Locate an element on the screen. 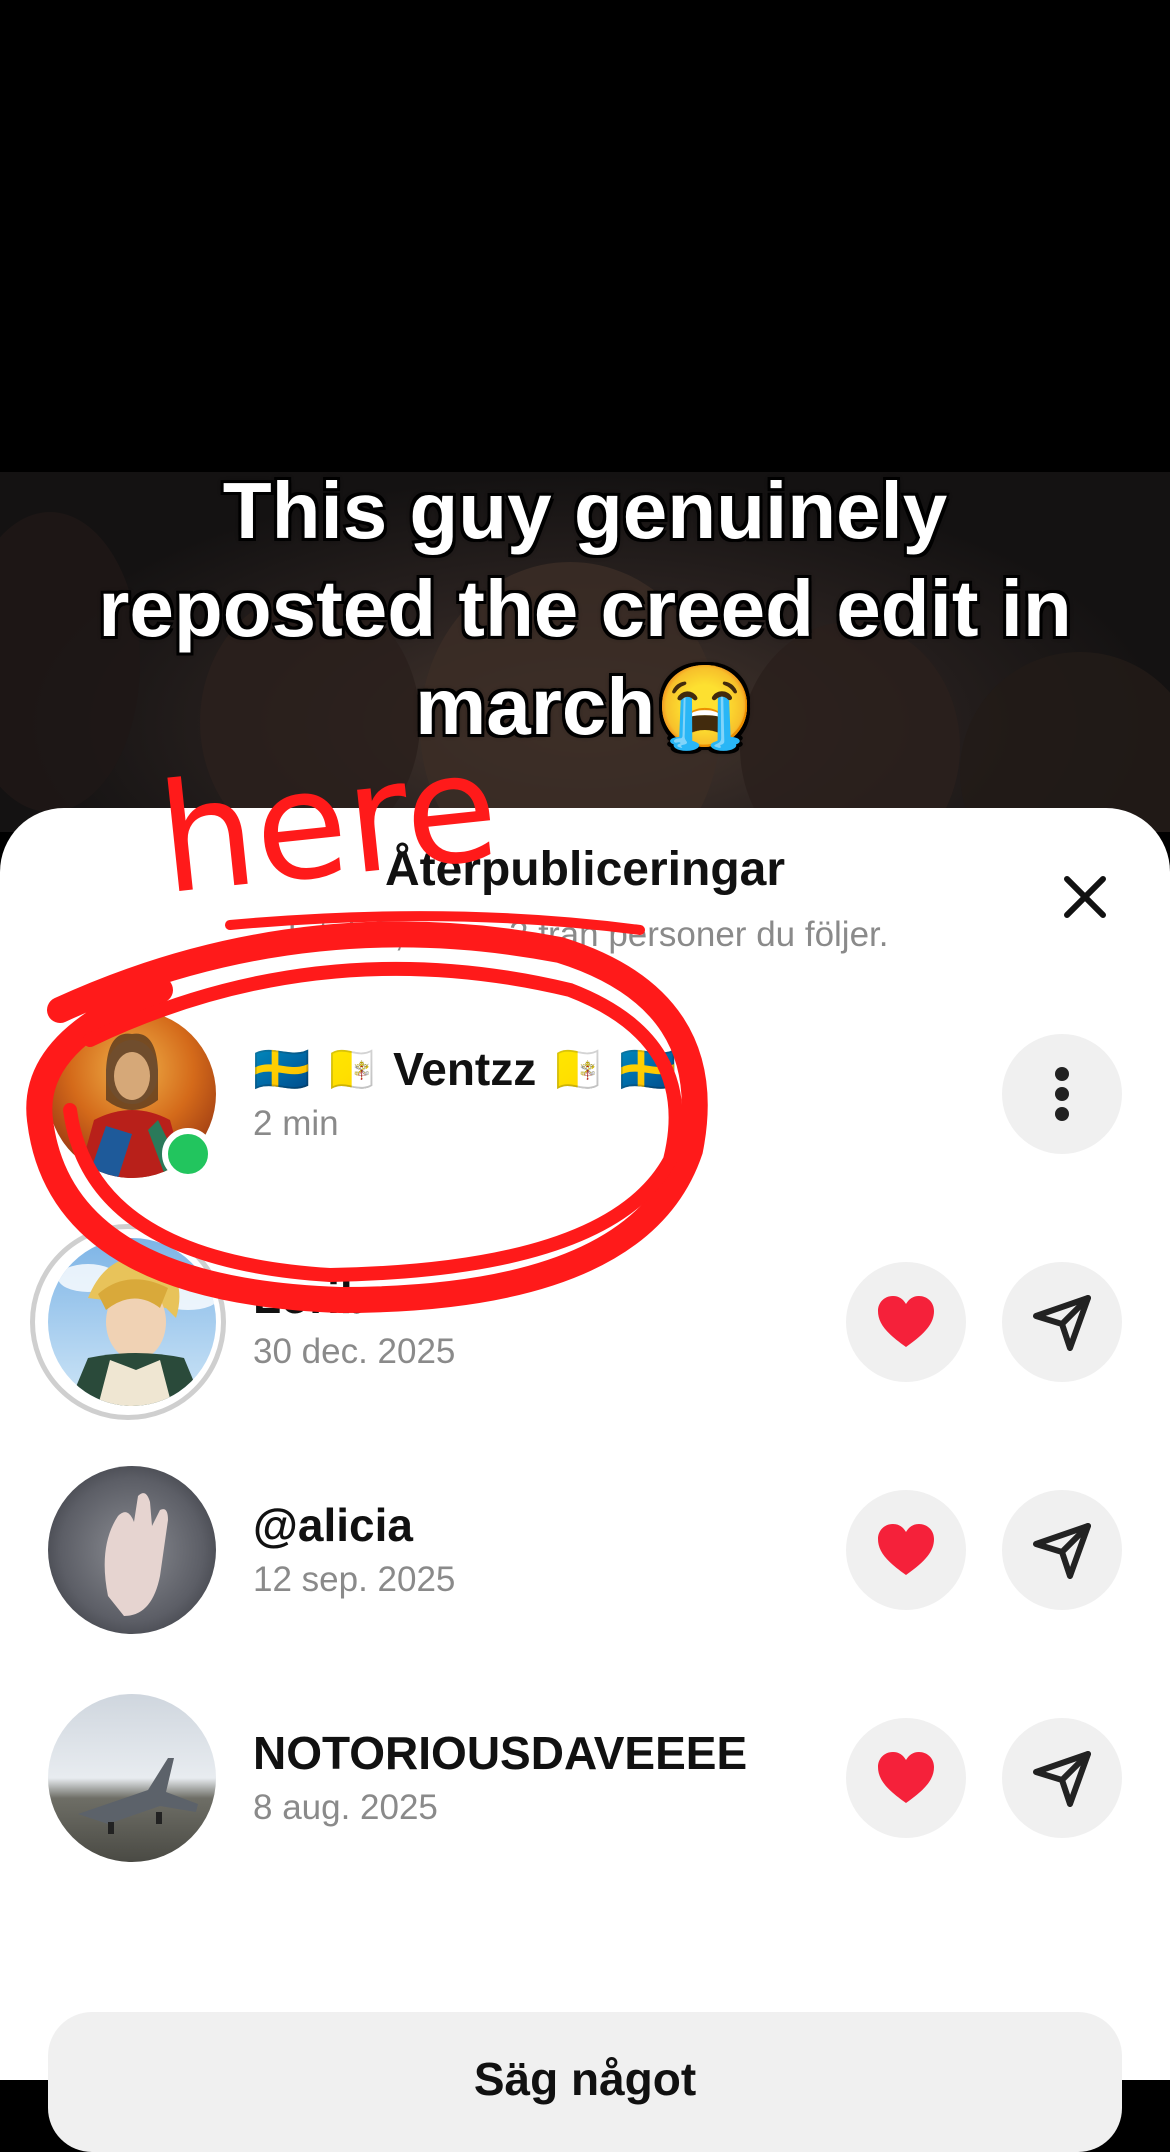 The height and width of the screenshot is (2152, 1170). repost-username: @alicia is located at coordinates (333, 1525).